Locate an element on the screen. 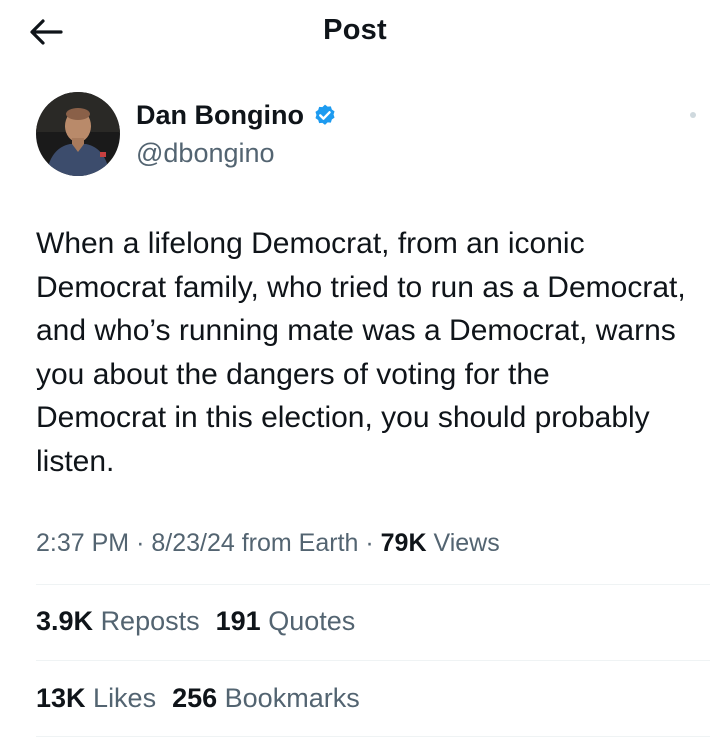 The height and width of the screenshot is (740, 710). post-source: from Earth is located at coordinates (300, 543).